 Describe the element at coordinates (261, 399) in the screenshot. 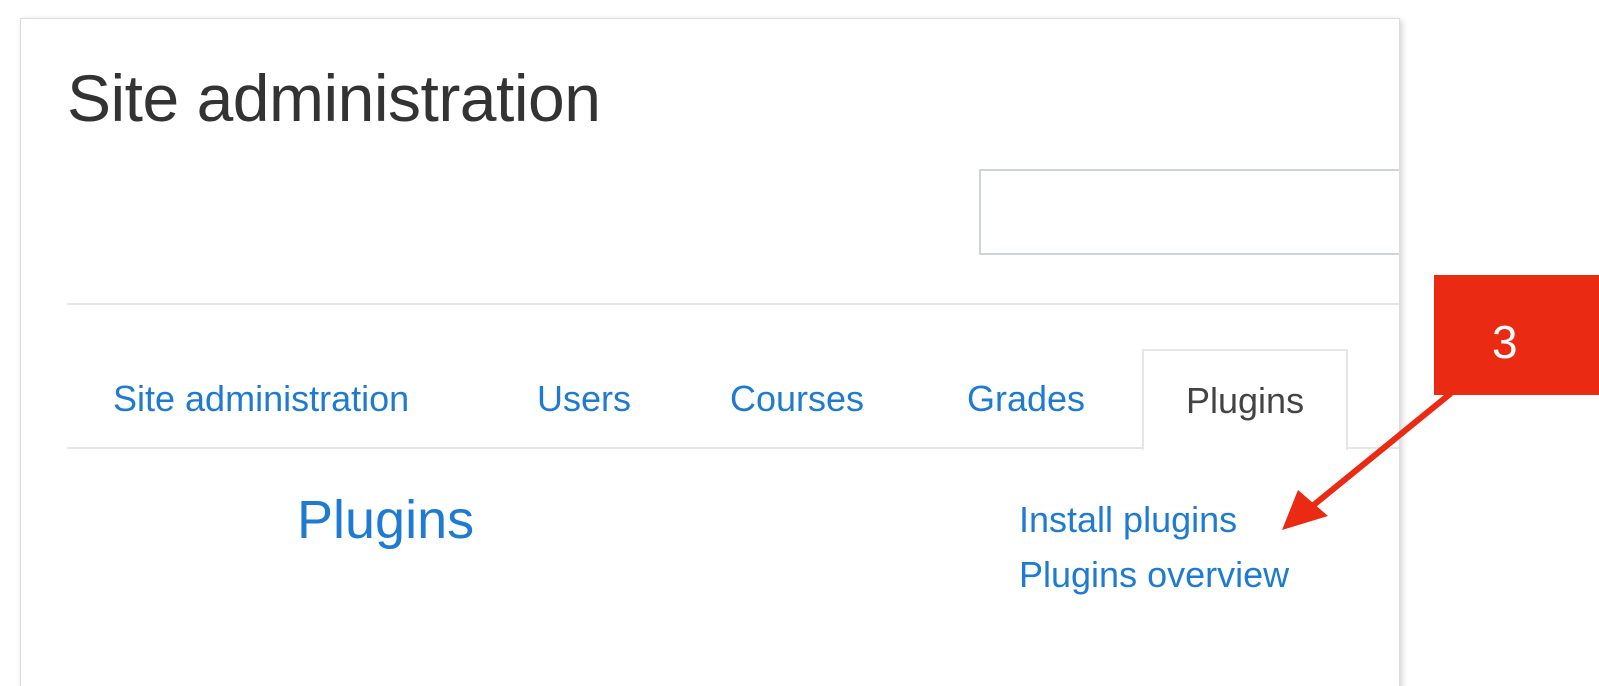

I see `tab-site-administration: Site administration` at that location.